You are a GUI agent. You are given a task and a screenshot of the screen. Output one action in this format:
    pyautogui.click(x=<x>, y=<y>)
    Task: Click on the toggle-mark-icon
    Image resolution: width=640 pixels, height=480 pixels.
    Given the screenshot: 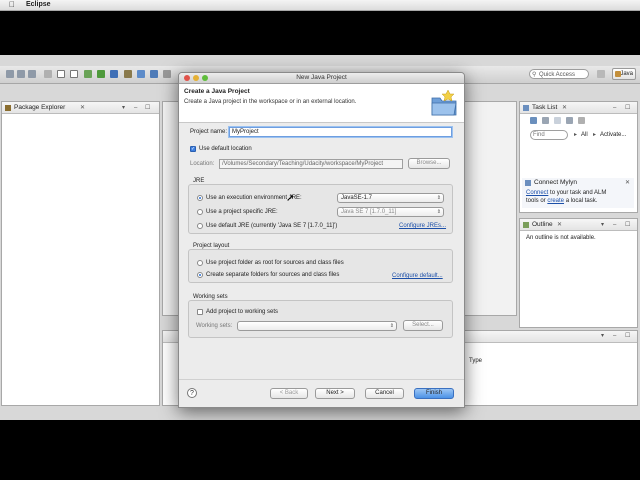 What is the action you would take?
    pyautogui.click(x=61, y=74)
    